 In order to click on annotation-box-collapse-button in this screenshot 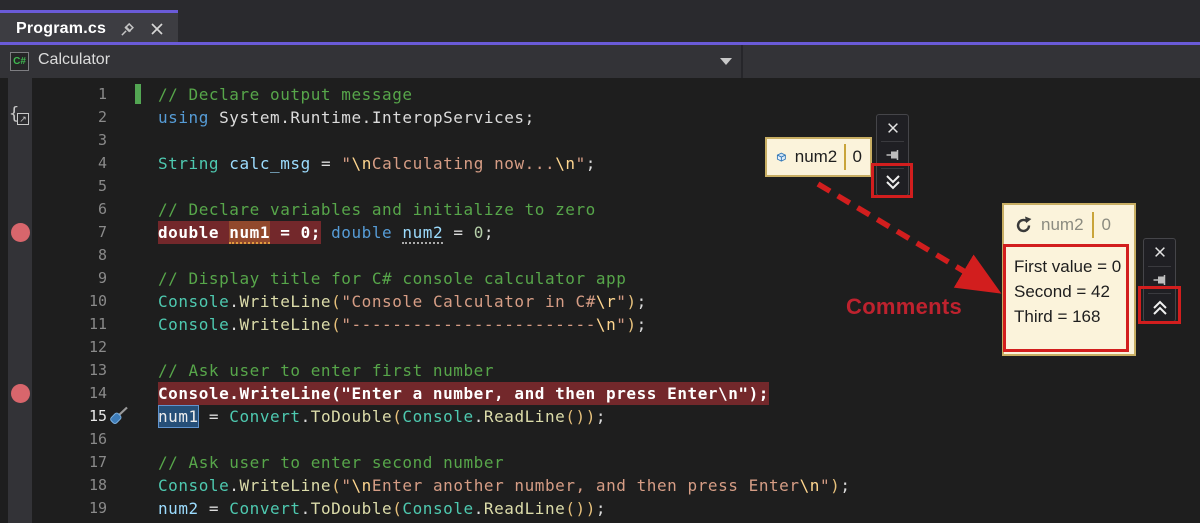, I will do `click(1159, 305)`.